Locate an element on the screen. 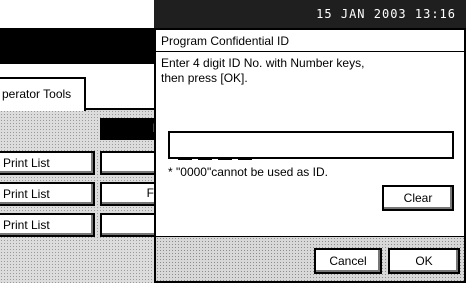 Image resolution: width=466 pixels, height=283 pixels. id-restriction-note: * "0000"cannot be used as ID. is located at coordinates (248, 172).